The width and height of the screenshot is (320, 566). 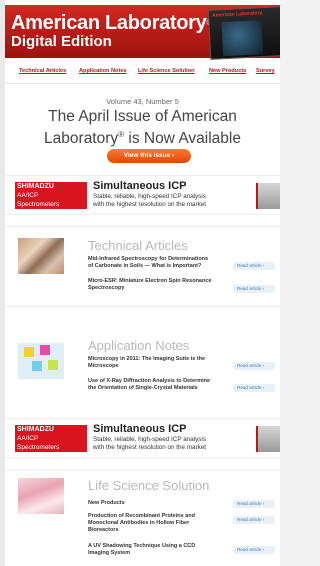 What do you see at coordinates (227, 71) in the screenshot?
I see `nav-new-products: New Products` at bounding box center [227, 71].